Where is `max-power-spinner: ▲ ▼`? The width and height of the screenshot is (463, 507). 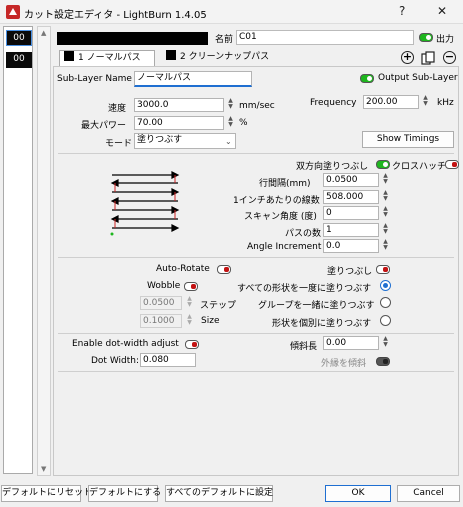
max-power-spinner: ▲ ▼ is located at coordinates (230, 123).